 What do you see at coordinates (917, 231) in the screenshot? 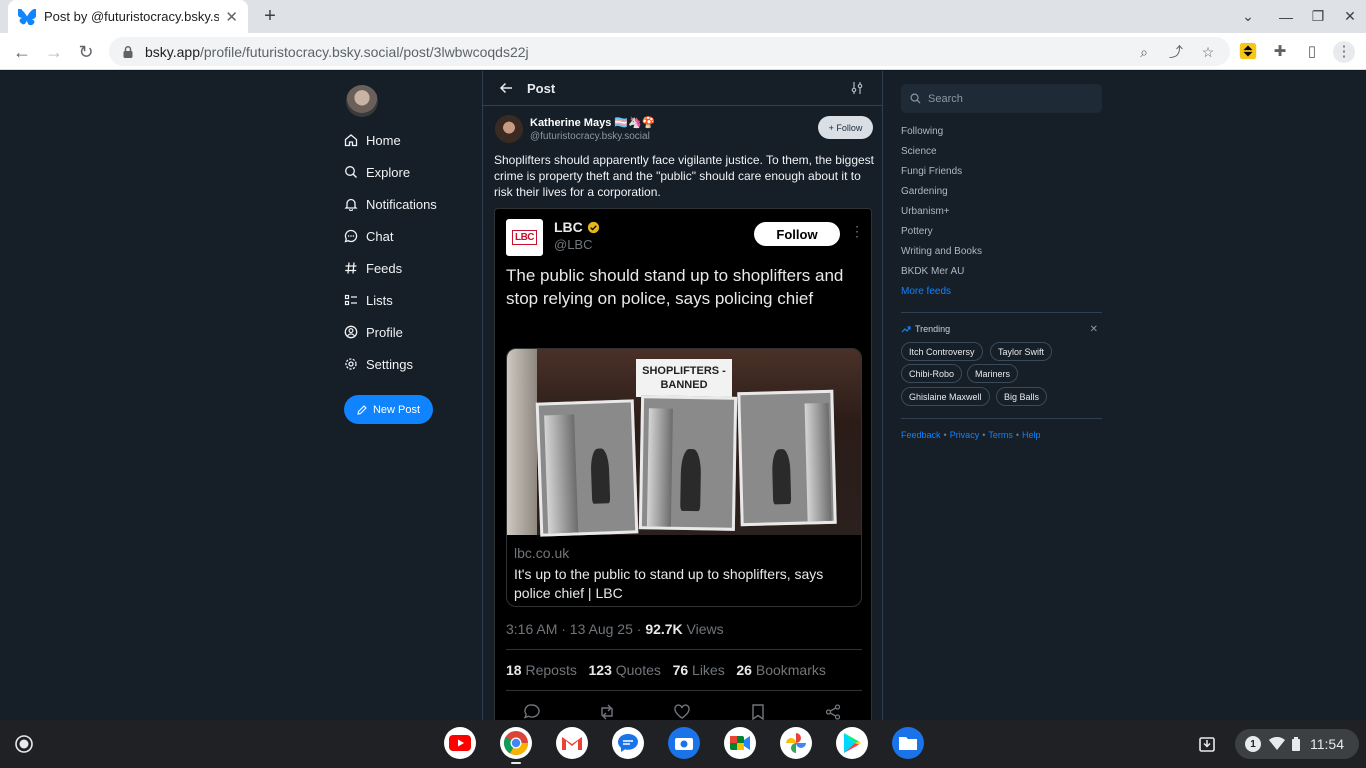
I see `feed-link: Pottery` at bounding box center [917, 231].